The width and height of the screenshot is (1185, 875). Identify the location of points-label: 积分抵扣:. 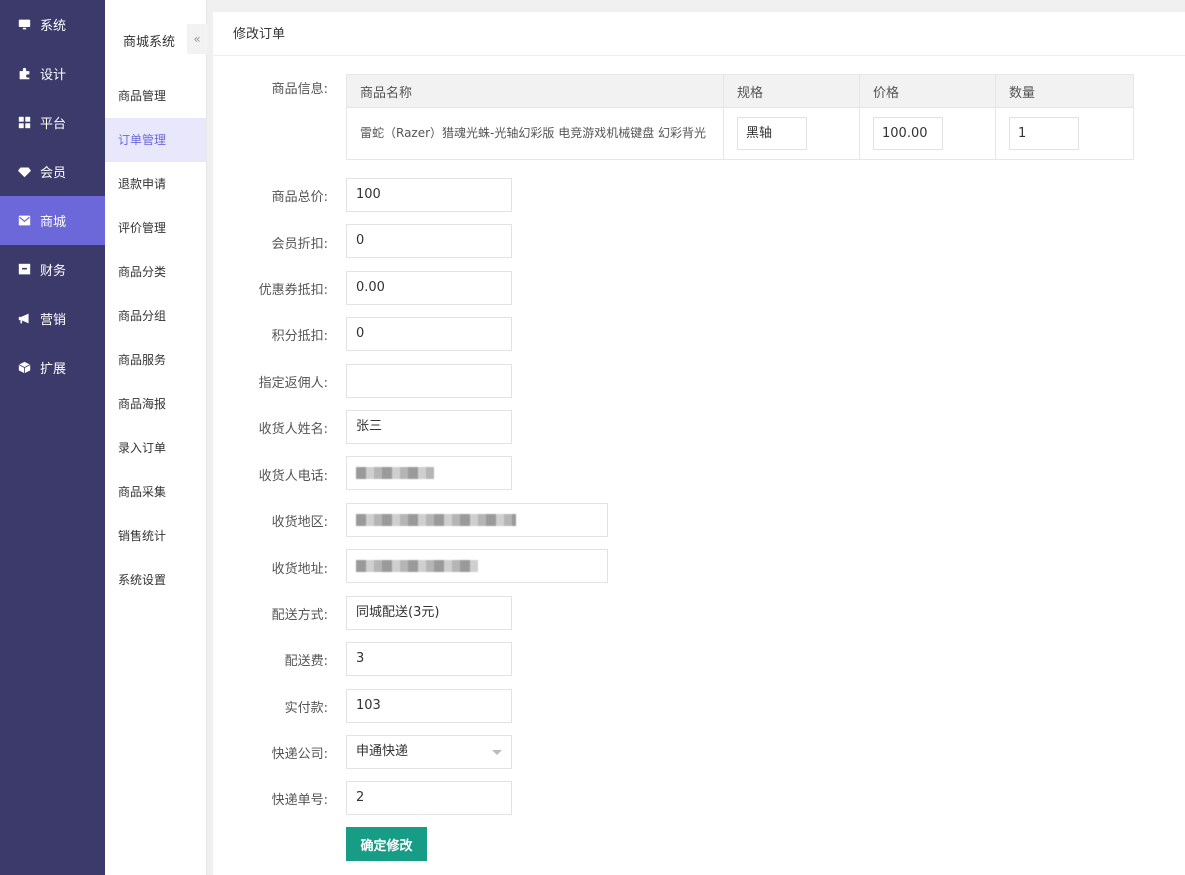
(299, 336).